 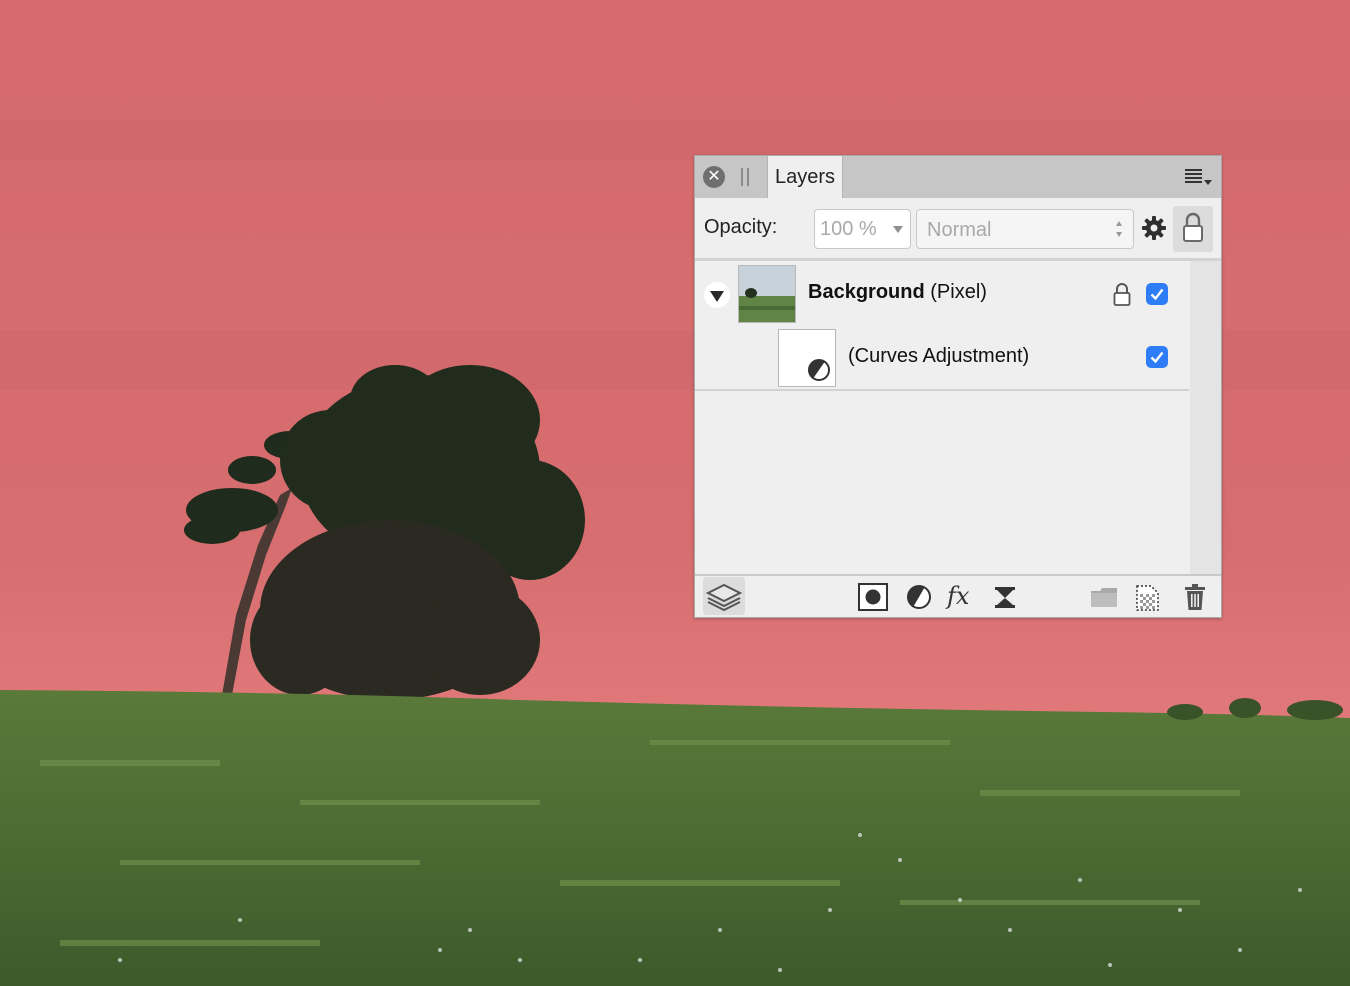 I want to click on close-icon: ✕, so click(x=714, y=177).